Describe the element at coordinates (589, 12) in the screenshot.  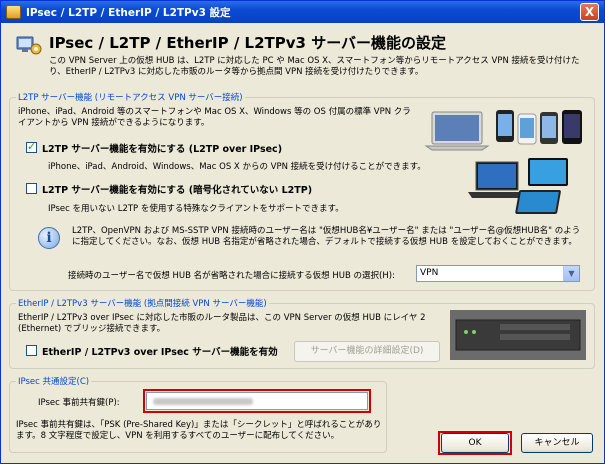
I see `close-button: X` at that location.